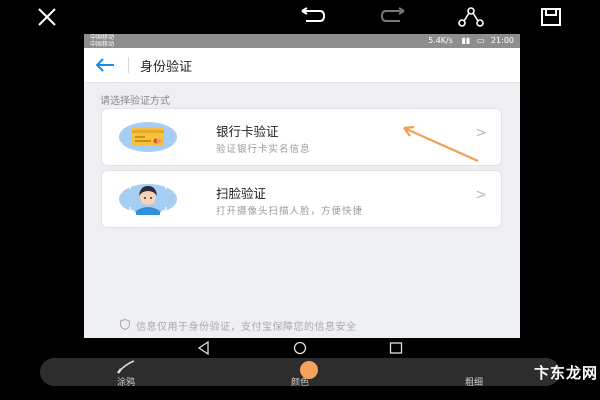  Describe the element at coordinates (126, 367) in the screenshot. I see `pen-icon` at that location.